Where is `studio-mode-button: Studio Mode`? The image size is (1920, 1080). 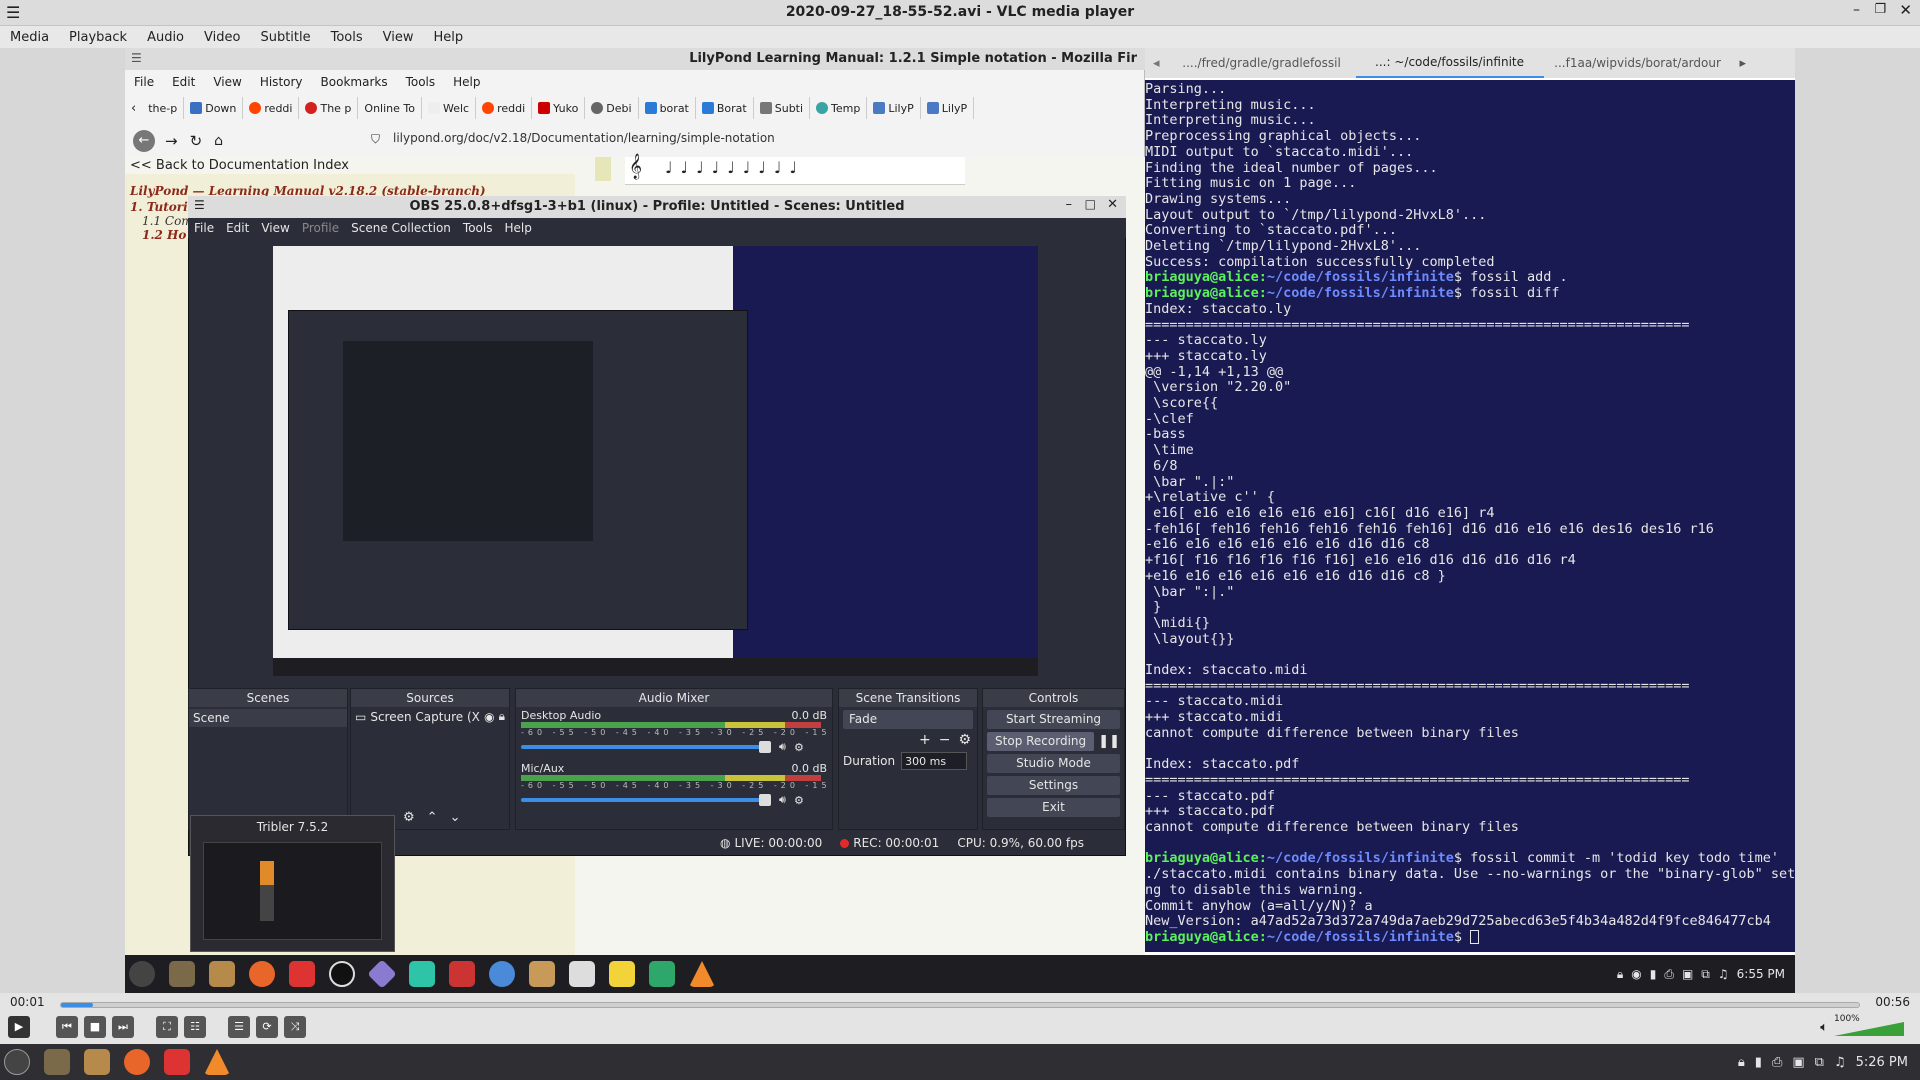 studio-mode-button: Studio Mode is located at coordinates (1053, 763).